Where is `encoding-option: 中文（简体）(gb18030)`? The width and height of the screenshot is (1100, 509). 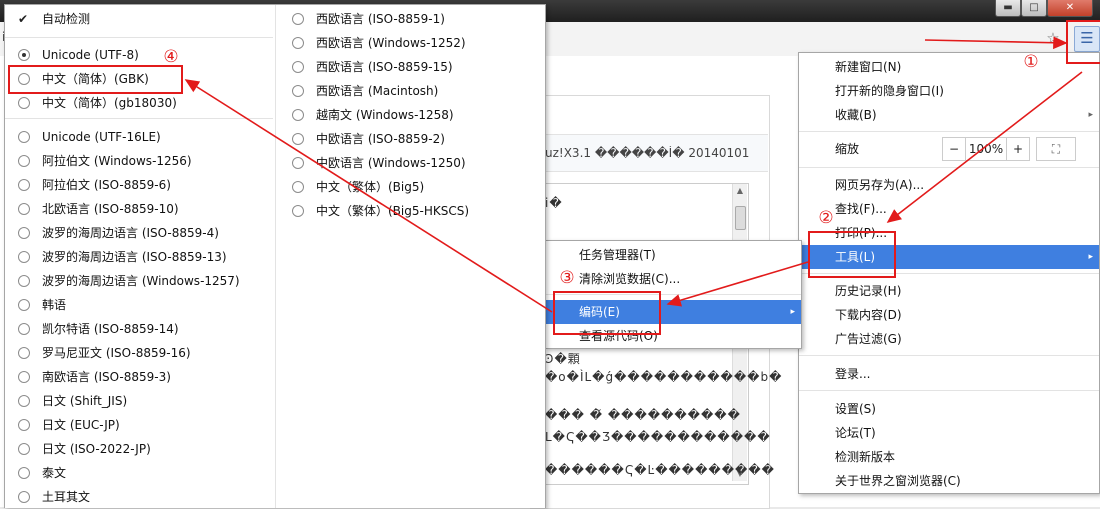 encoding-option: 中文（简体）(gb18030) is located at coordinates (139, 103).